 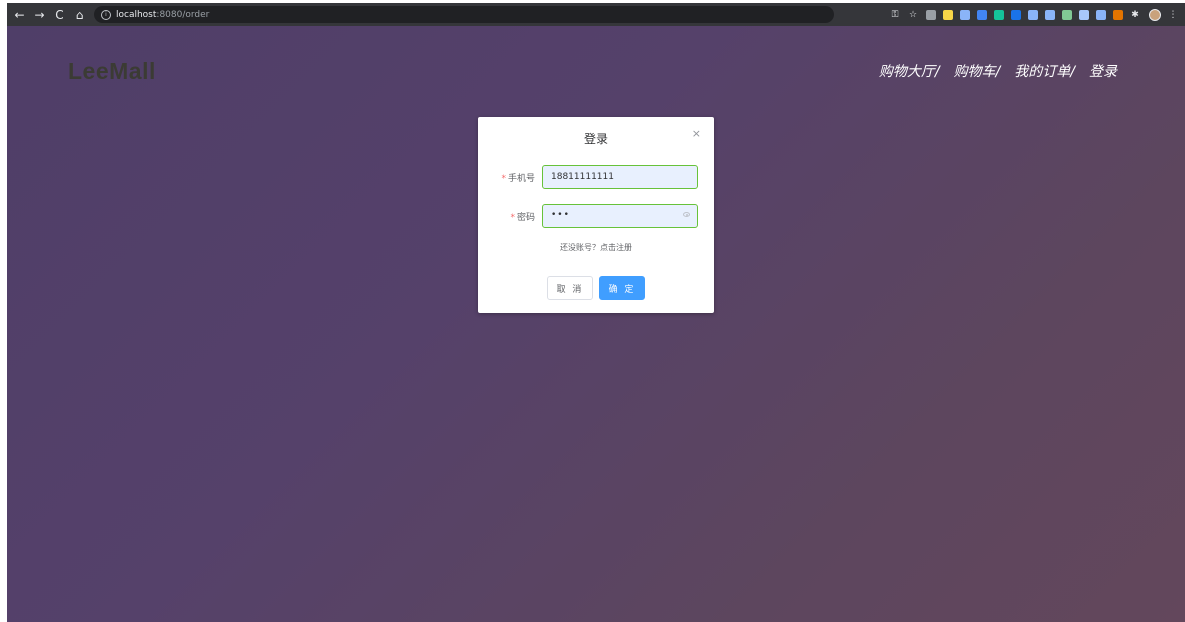 What do you see at coordinates (560, 215) in the screenshot?
I see `password-mask: •••` at bounding box center [560, 215].